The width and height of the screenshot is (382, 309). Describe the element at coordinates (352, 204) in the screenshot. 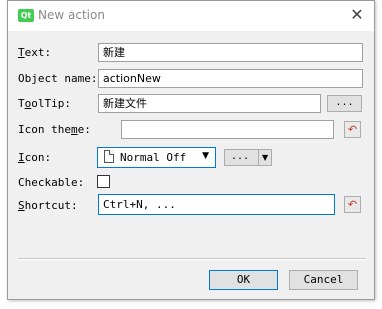

I see `reset-shortcut-icon: ↶` at that location.